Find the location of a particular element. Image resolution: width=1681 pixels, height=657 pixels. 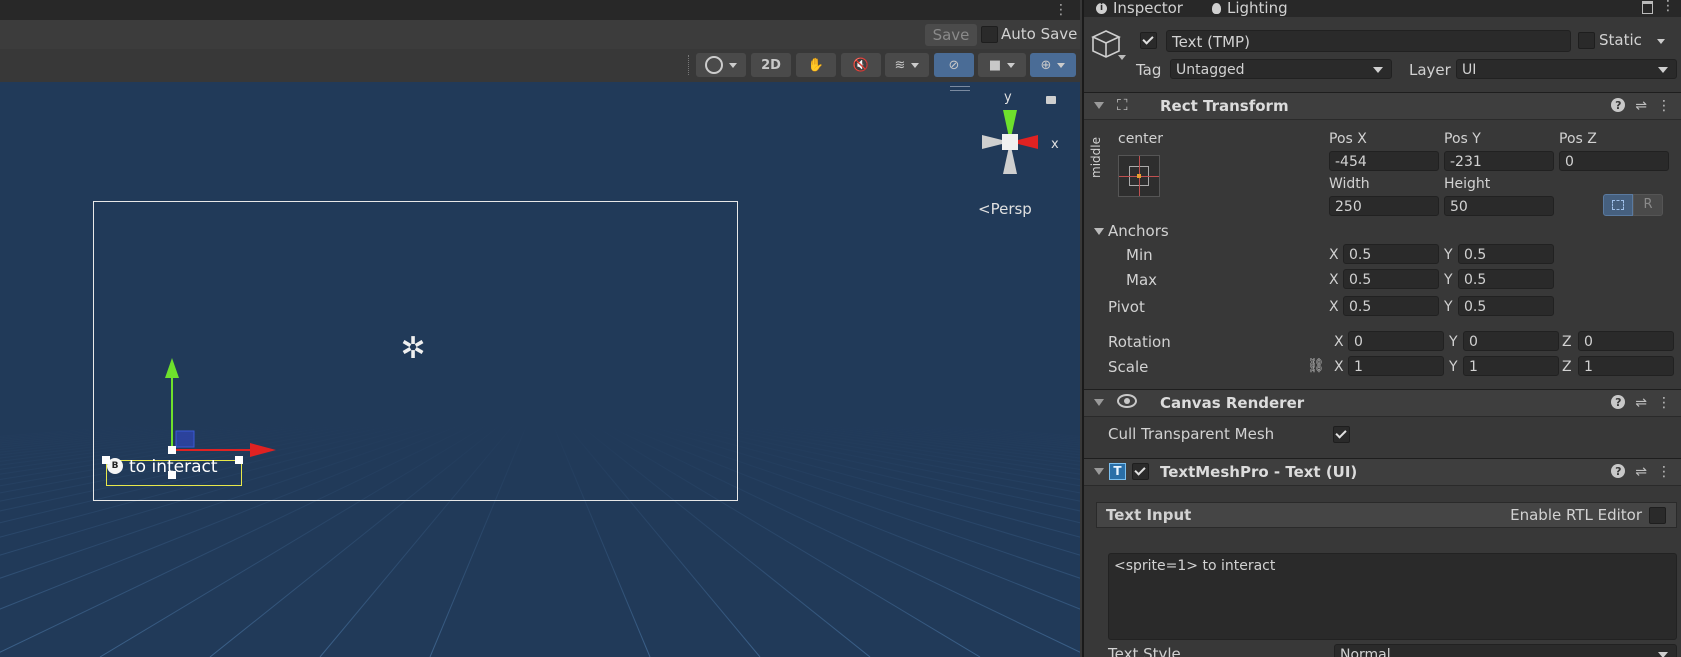

anchor-min-y-field: 0.5 is located at coordinates (1506, 254).